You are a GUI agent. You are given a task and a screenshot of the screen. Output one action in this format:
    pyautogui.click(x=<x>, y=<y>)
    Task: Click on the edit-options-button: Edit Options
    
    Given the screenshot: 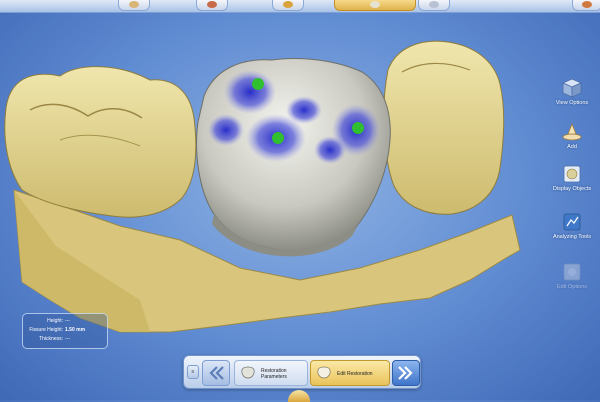 What is the action you would take?
    pyautogui.click(x=572, y=276)
    